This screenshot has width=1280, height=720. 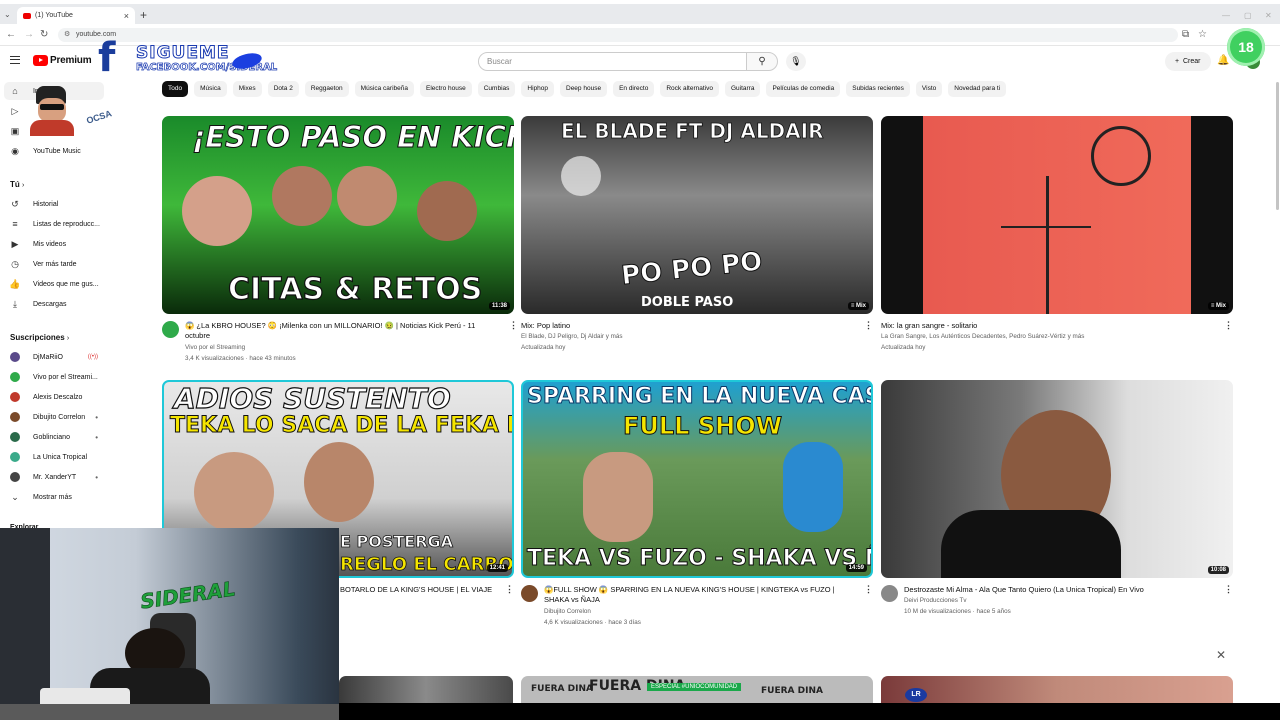 I want to click on chip-todo: Todo, so click(x=175, y=89).